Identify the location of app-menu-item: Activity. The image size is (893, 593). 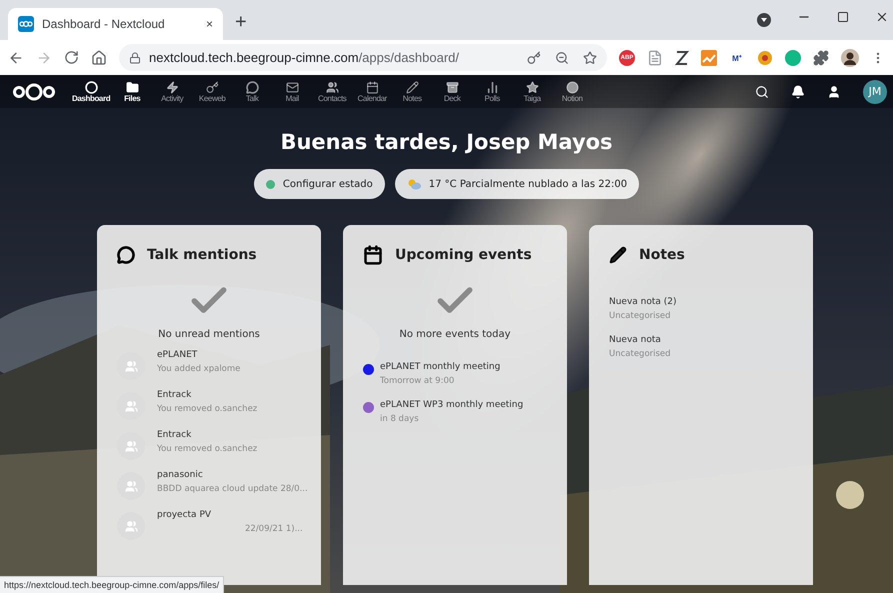
(172, 91).